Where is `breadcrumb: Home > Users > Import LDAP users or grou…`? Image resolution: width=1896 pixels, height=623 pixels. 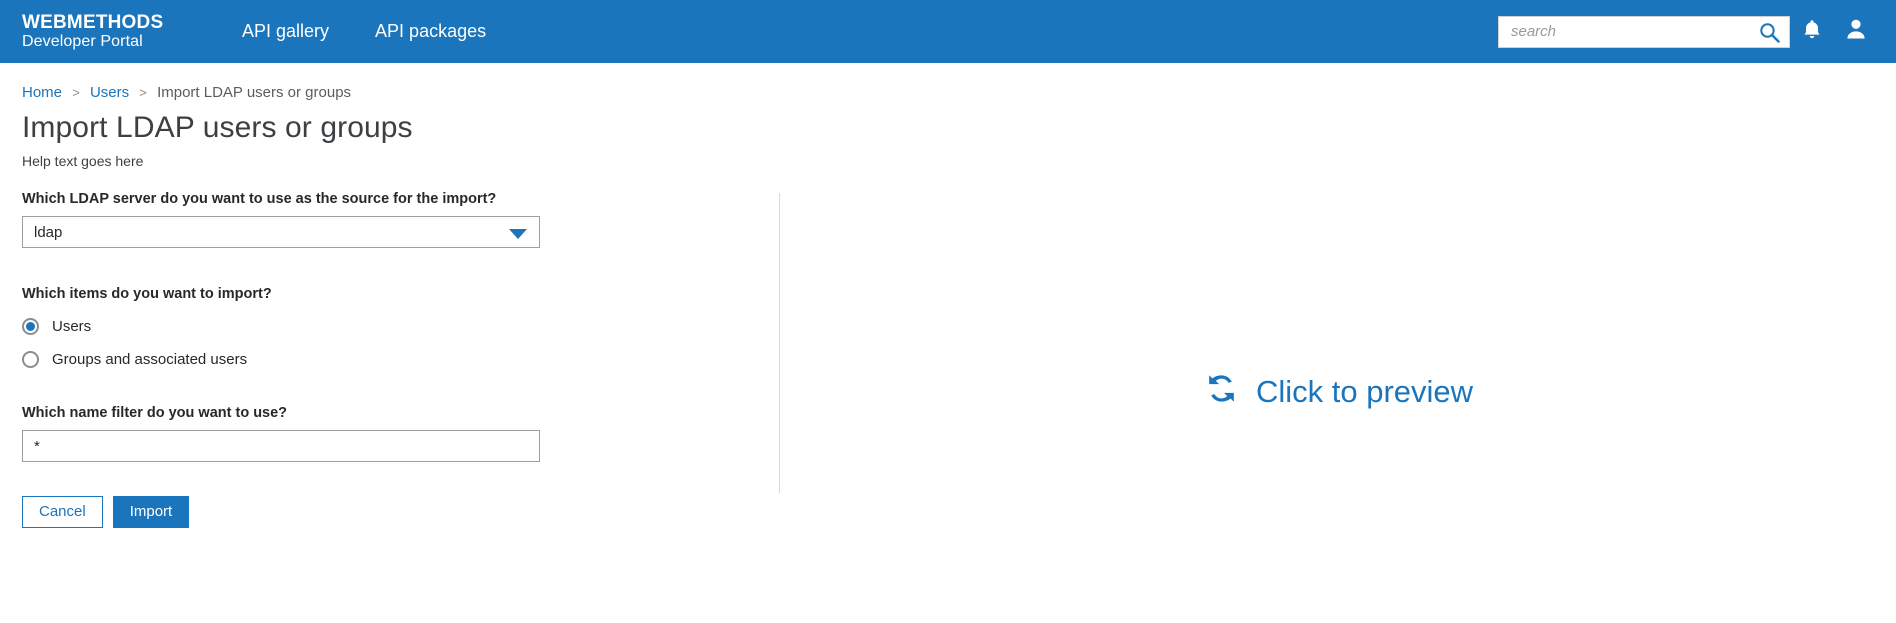
breadcrumb: Home > Users > Import LDAP users or grou… is located at coordinates (959, 92).